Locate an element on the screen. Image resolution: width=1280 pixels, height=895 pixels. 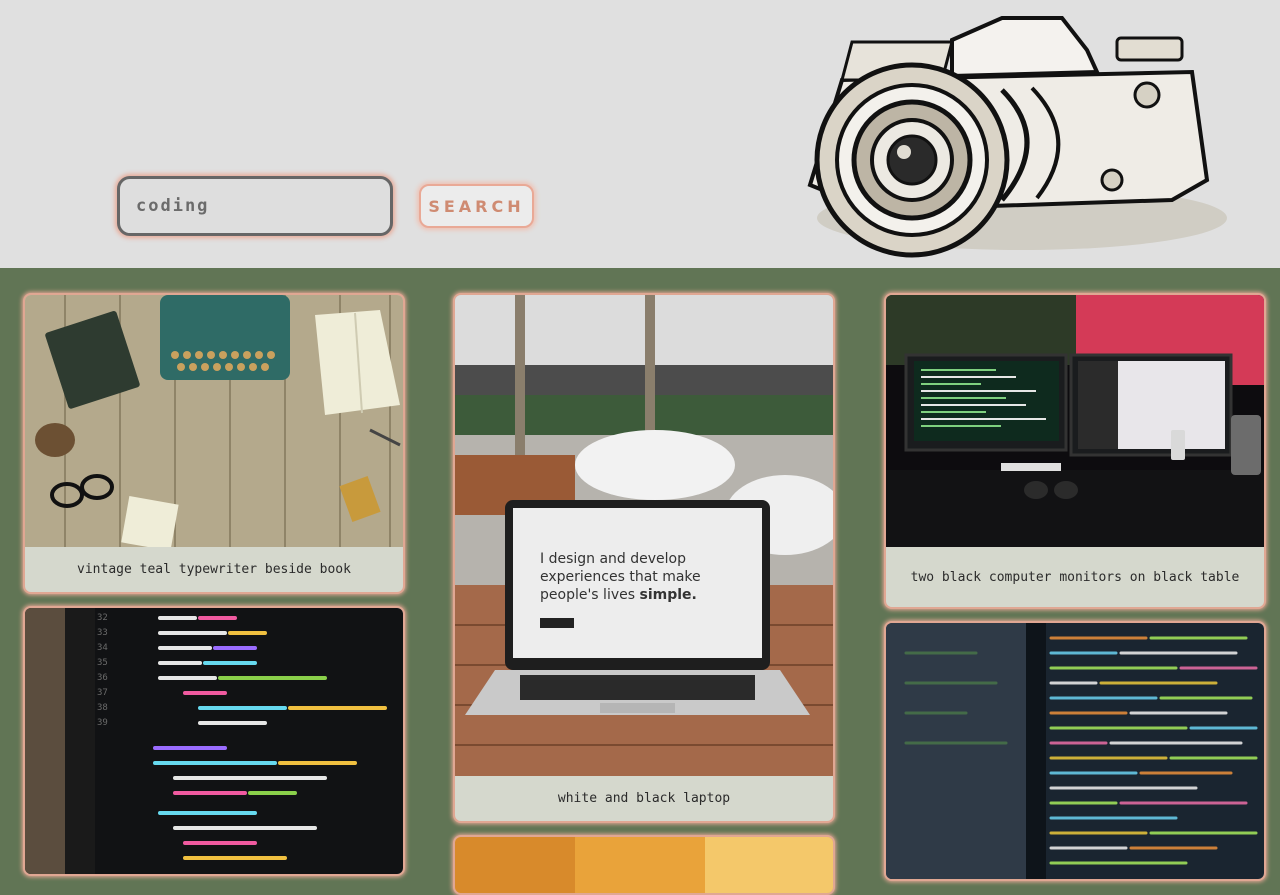
card-caption: vintage teal typewriter beside book is located at coordinates (214, 569).